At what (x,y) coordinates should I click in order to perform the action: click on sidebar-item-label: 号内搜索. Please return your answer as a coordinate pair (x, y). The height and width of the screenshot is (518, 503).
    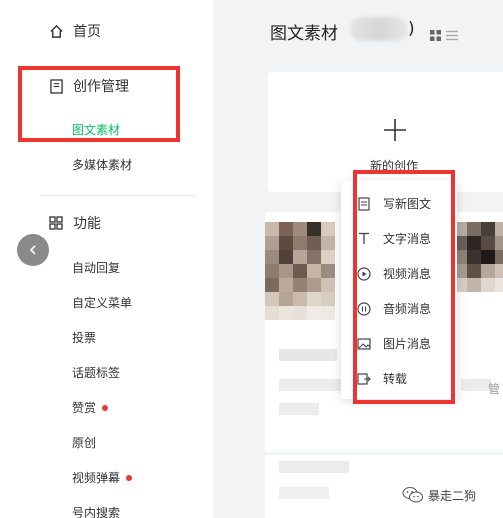
    Looking at the image, I should click on (96, 512).